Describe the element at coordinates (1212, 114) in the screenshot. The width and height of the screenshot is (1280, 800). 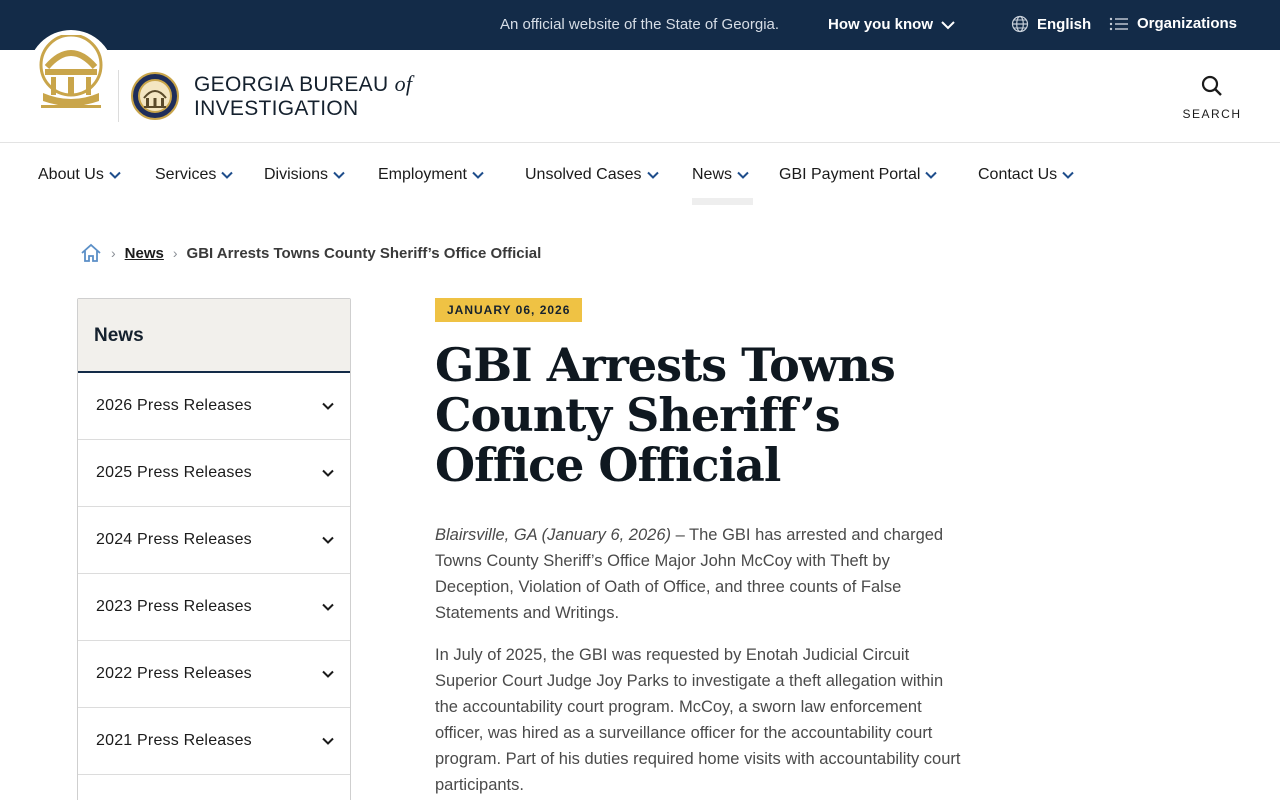
I see `search-label: SEARCH` at that location.